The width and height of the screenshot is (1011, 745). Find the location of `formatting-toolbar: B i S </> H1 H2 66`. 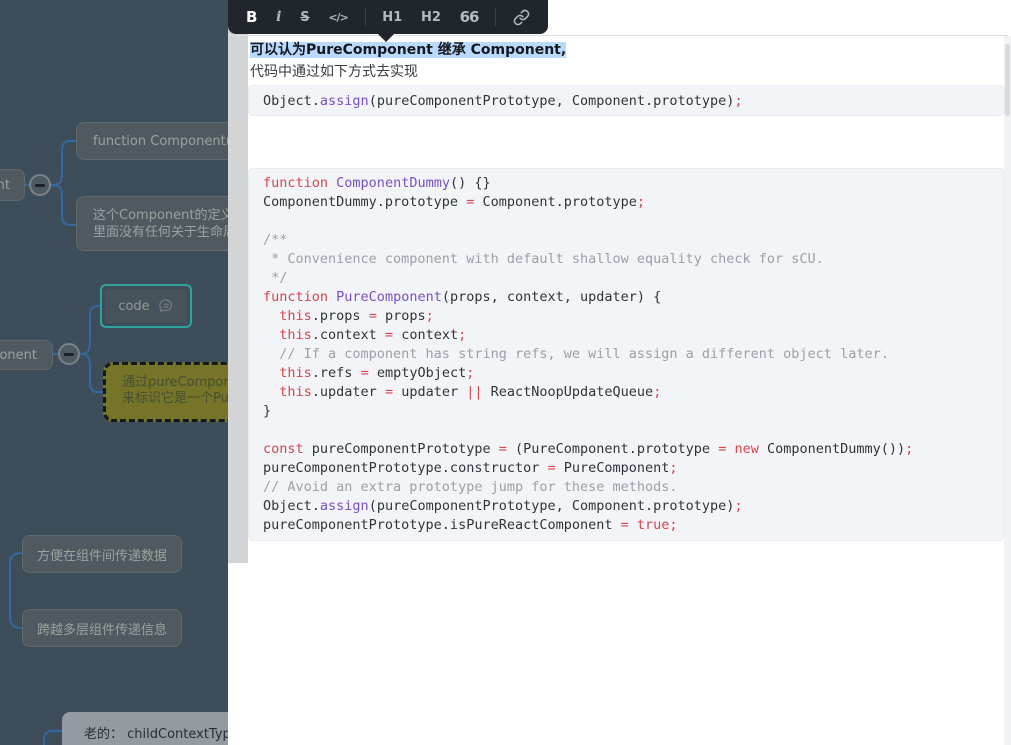

formatting-toolbar: B i S </> H1 H2 66 is located at coordinates (388, 17).